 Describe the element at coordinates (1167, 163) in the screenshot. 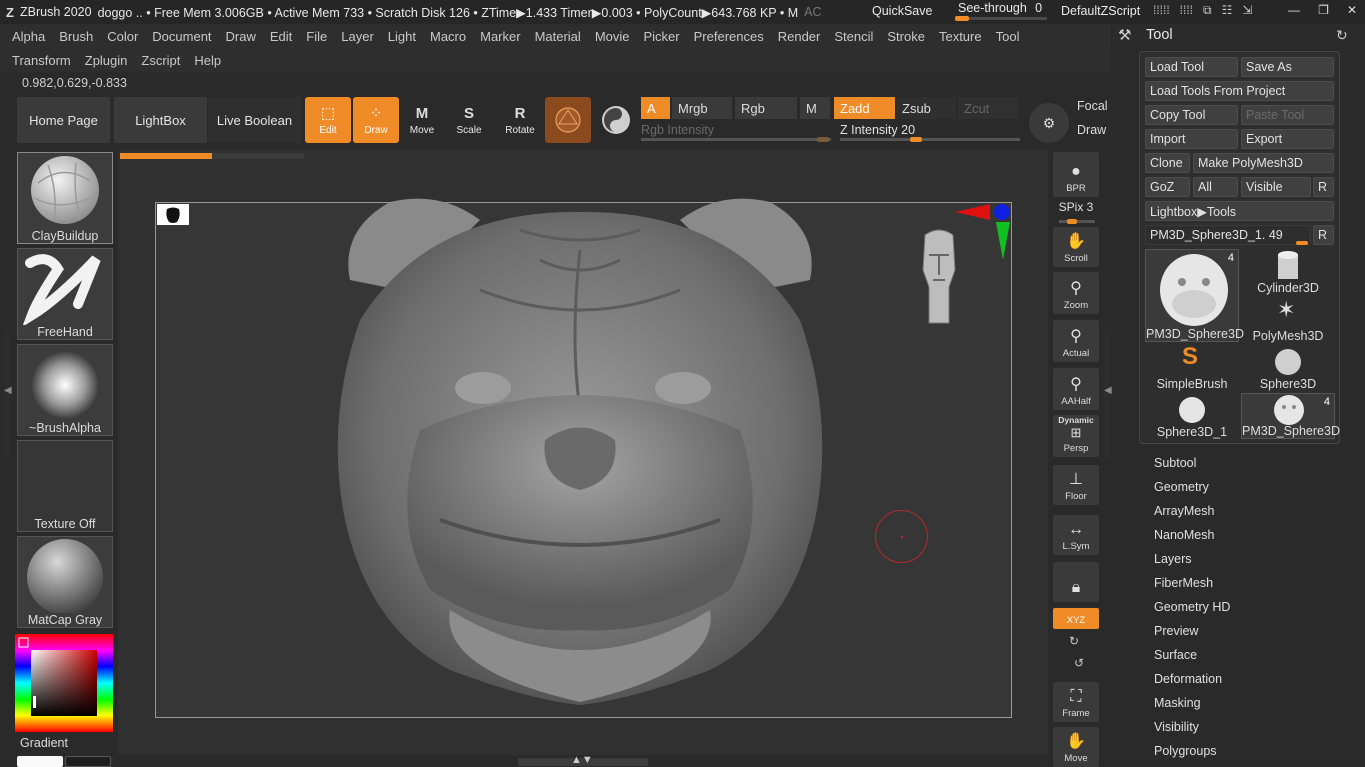

I see `clone-button: Clone` at that location.